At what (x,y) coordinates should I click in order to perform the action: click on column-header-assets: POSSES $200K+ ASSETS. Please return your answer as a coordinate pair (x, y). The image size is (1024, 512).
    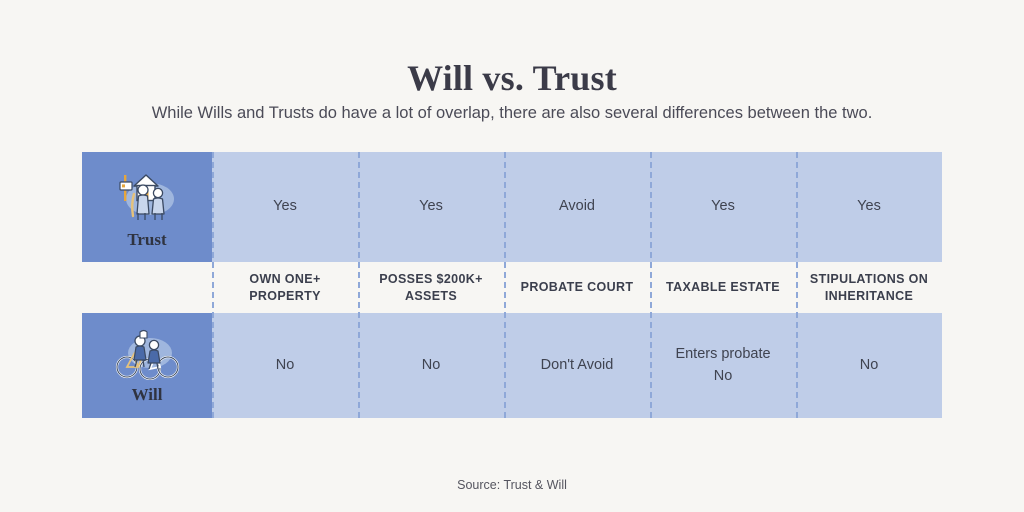
    Looking at the image, I should click on (431, 287).